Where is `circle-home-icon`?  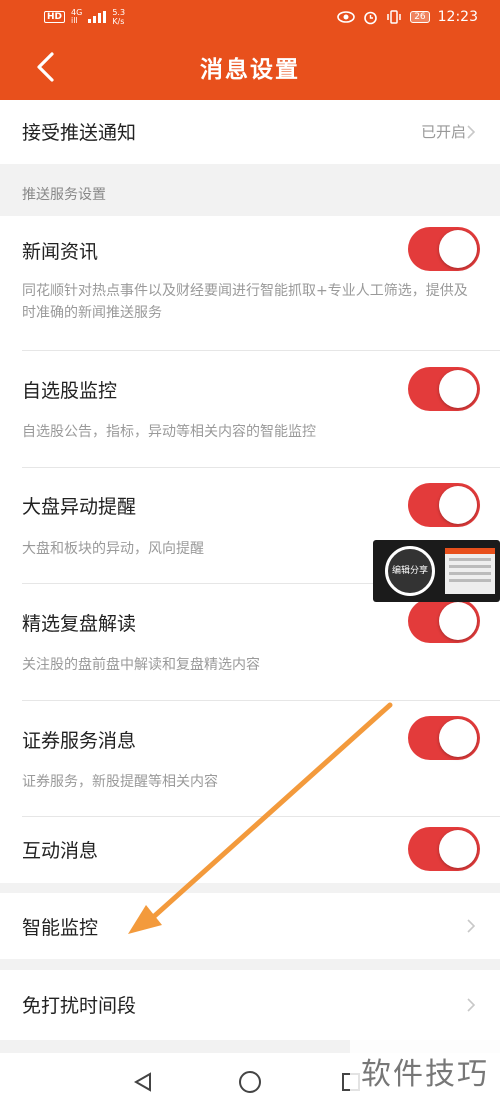 circle-home-icon is located at coordinates (250, 1082).